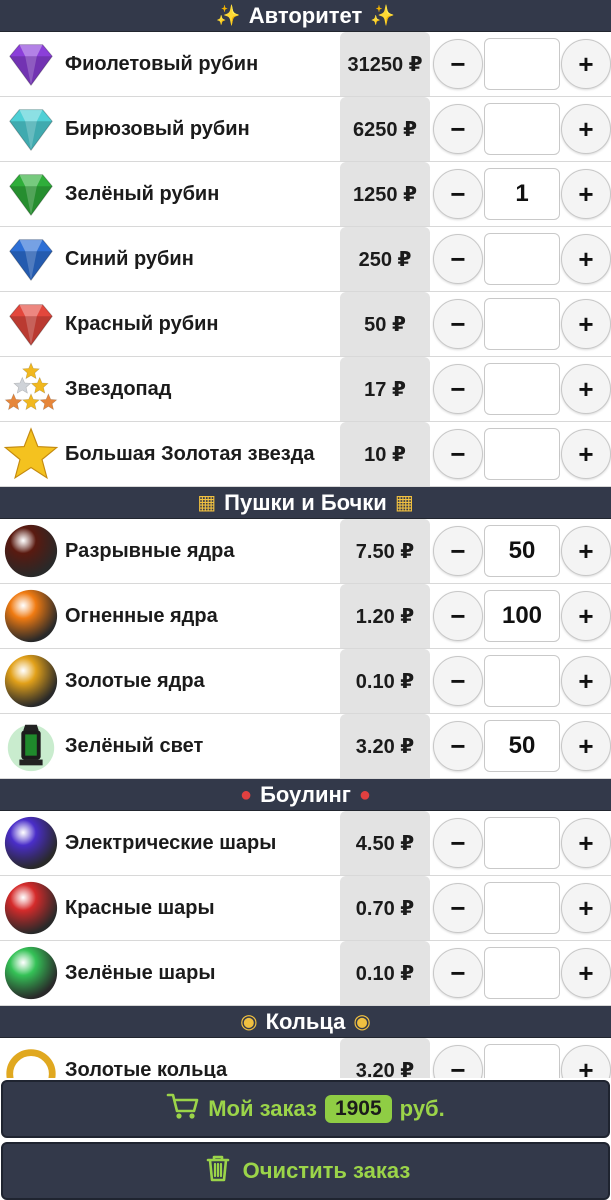 This screenshot has height=1200, width=611. What do you see at coordinates (385, 64) in the screenshot?
I see `product-price: 31250 ₽` at bounding box center [385, 64].